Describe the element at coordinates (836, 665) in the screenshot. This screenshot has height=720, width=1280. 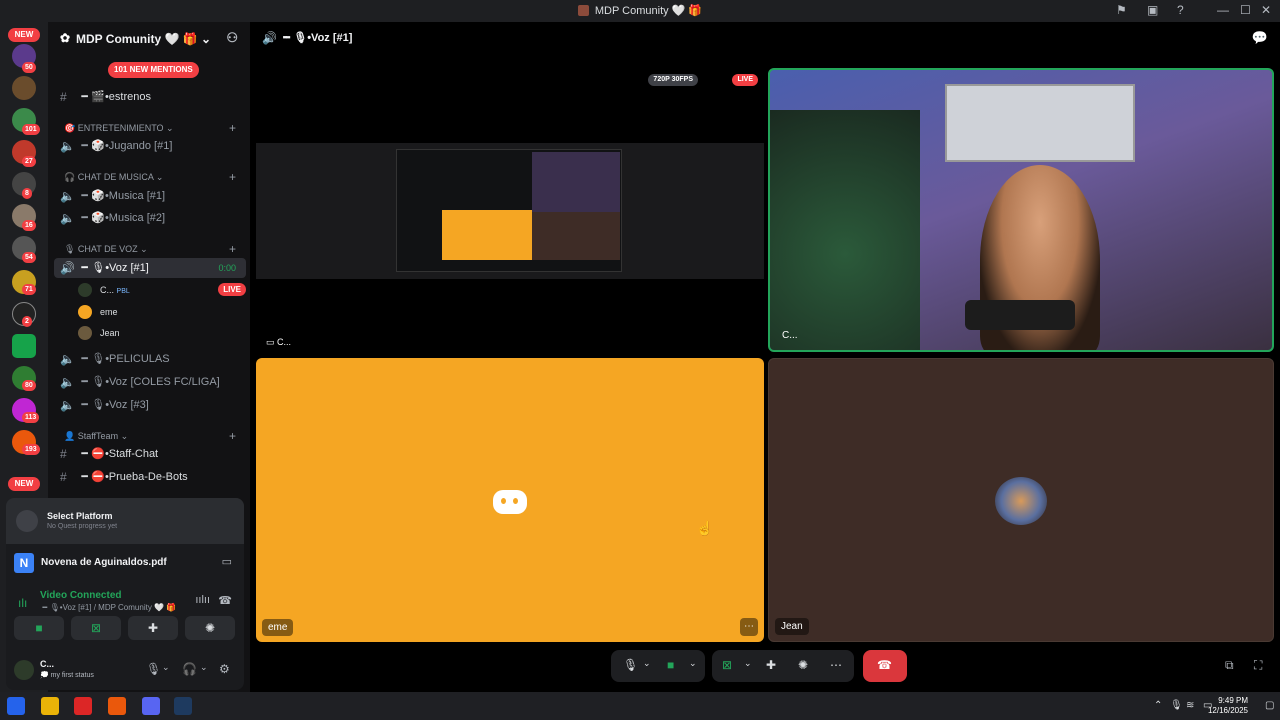
I see `more-icon: ⋯` at that location.